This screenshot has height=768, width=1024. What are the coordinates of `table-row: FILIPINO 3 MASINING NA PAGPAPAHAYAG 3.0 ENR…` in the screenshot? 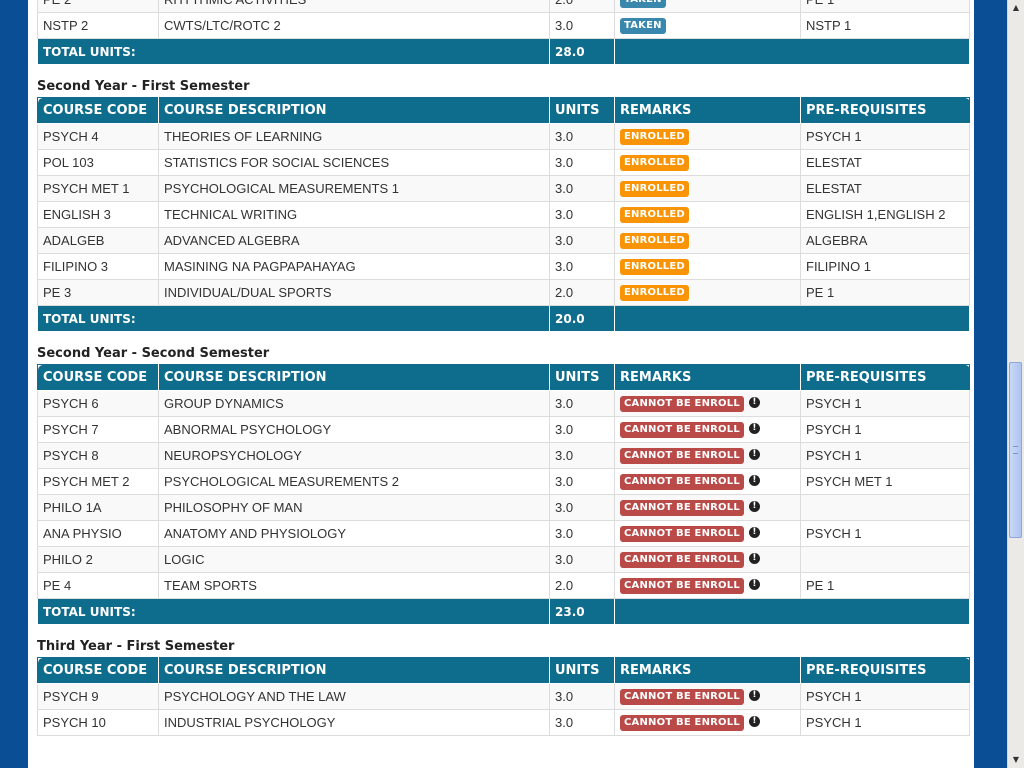 It's located at (503, 266).